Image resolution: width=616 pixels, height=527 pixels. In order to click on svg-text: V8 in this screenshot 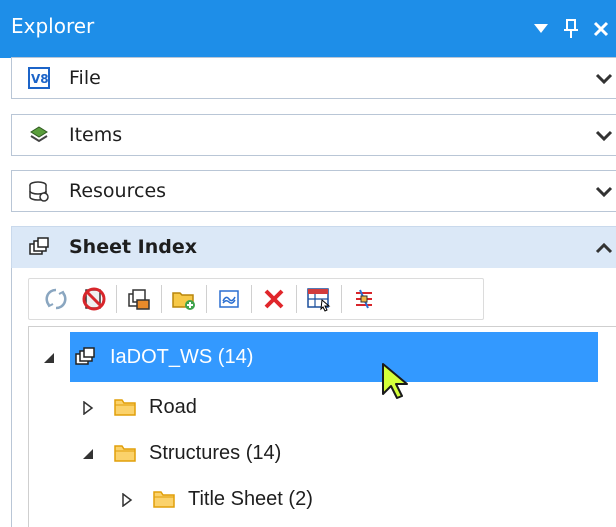, I will do `click(40, 79)`.